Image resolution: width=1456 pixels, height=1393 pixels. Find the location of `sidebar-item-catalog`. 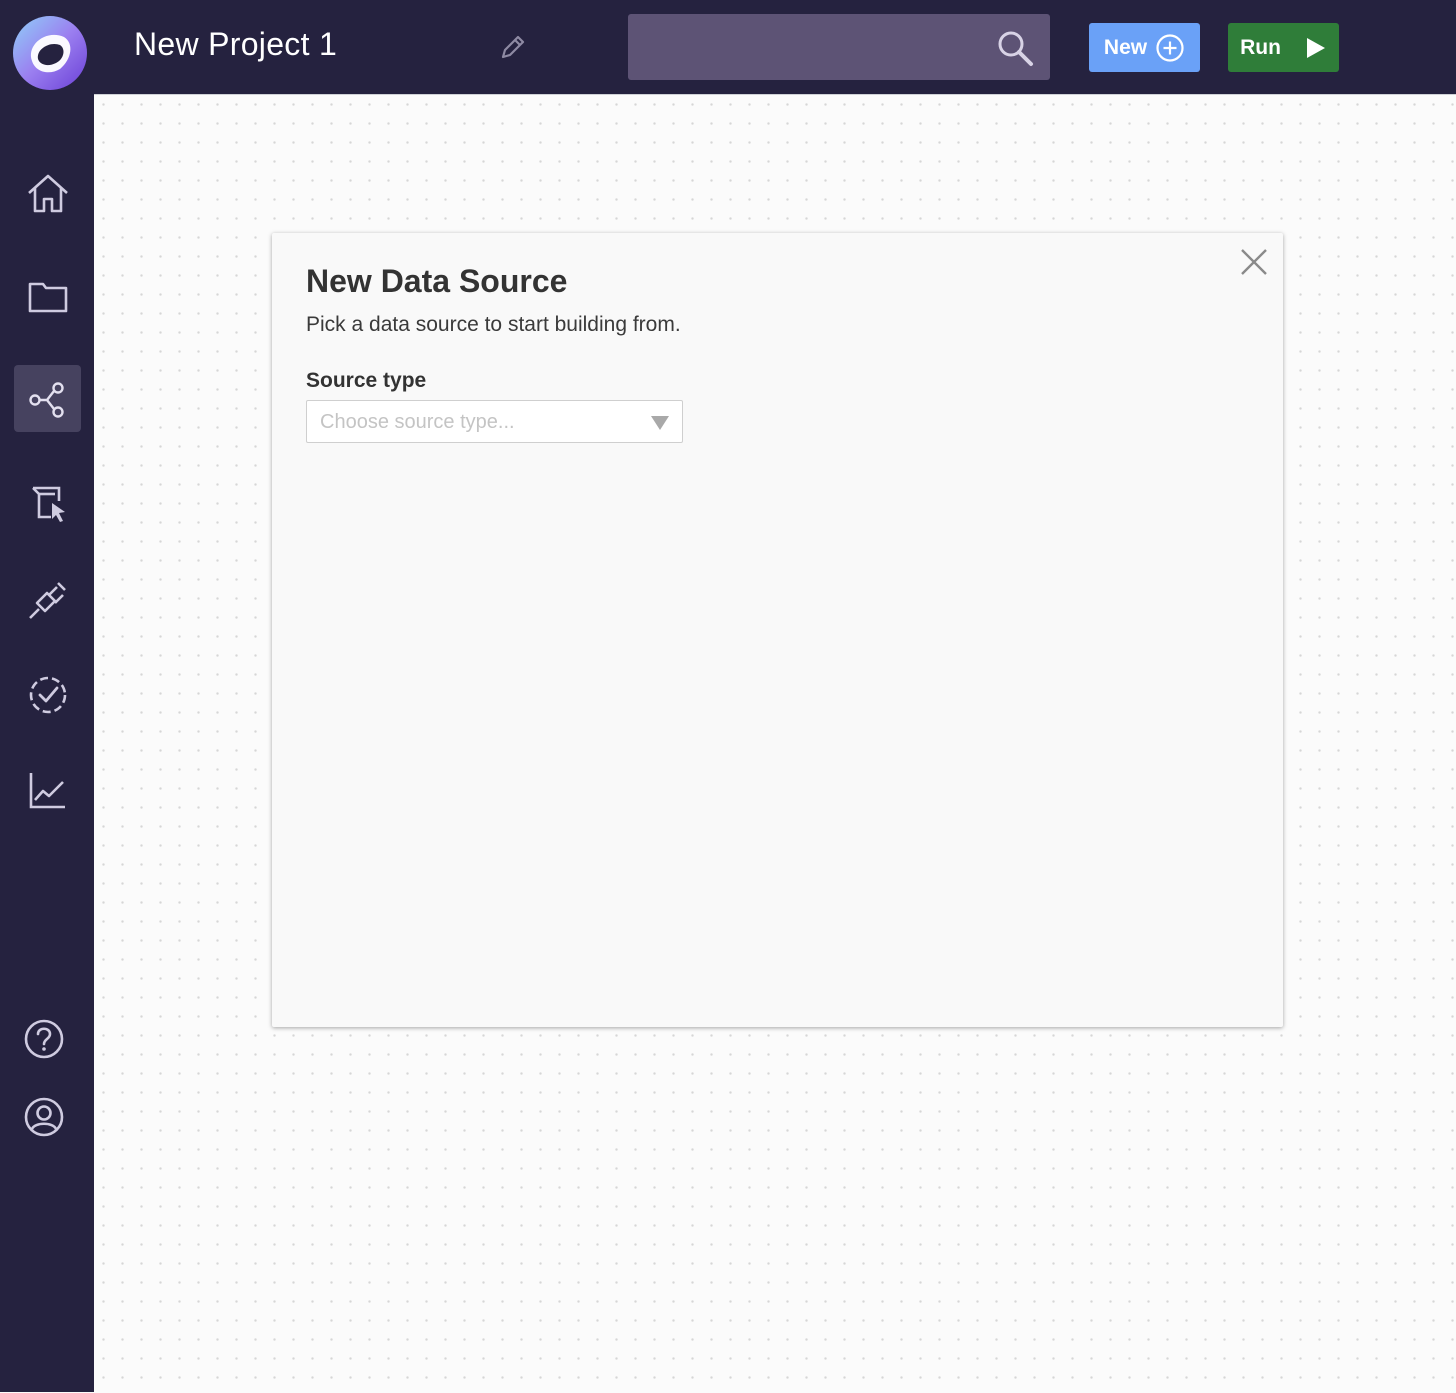

sidebar-item-catalog is located at coordinates (47, 501).